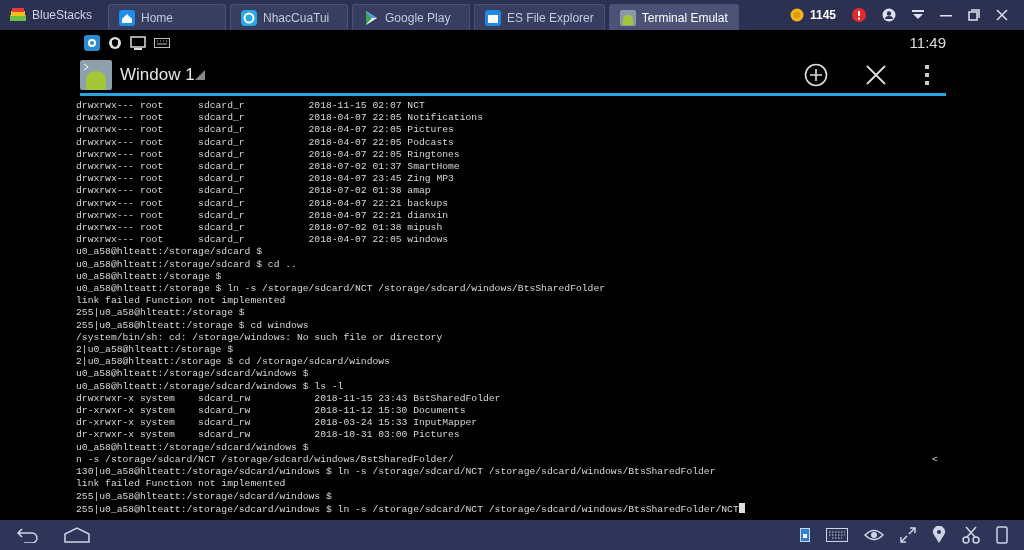  I want to click on terminal-line: 255|u0_a58@hlteatt:/storage/sdcard/windows $, so click(204, 496).